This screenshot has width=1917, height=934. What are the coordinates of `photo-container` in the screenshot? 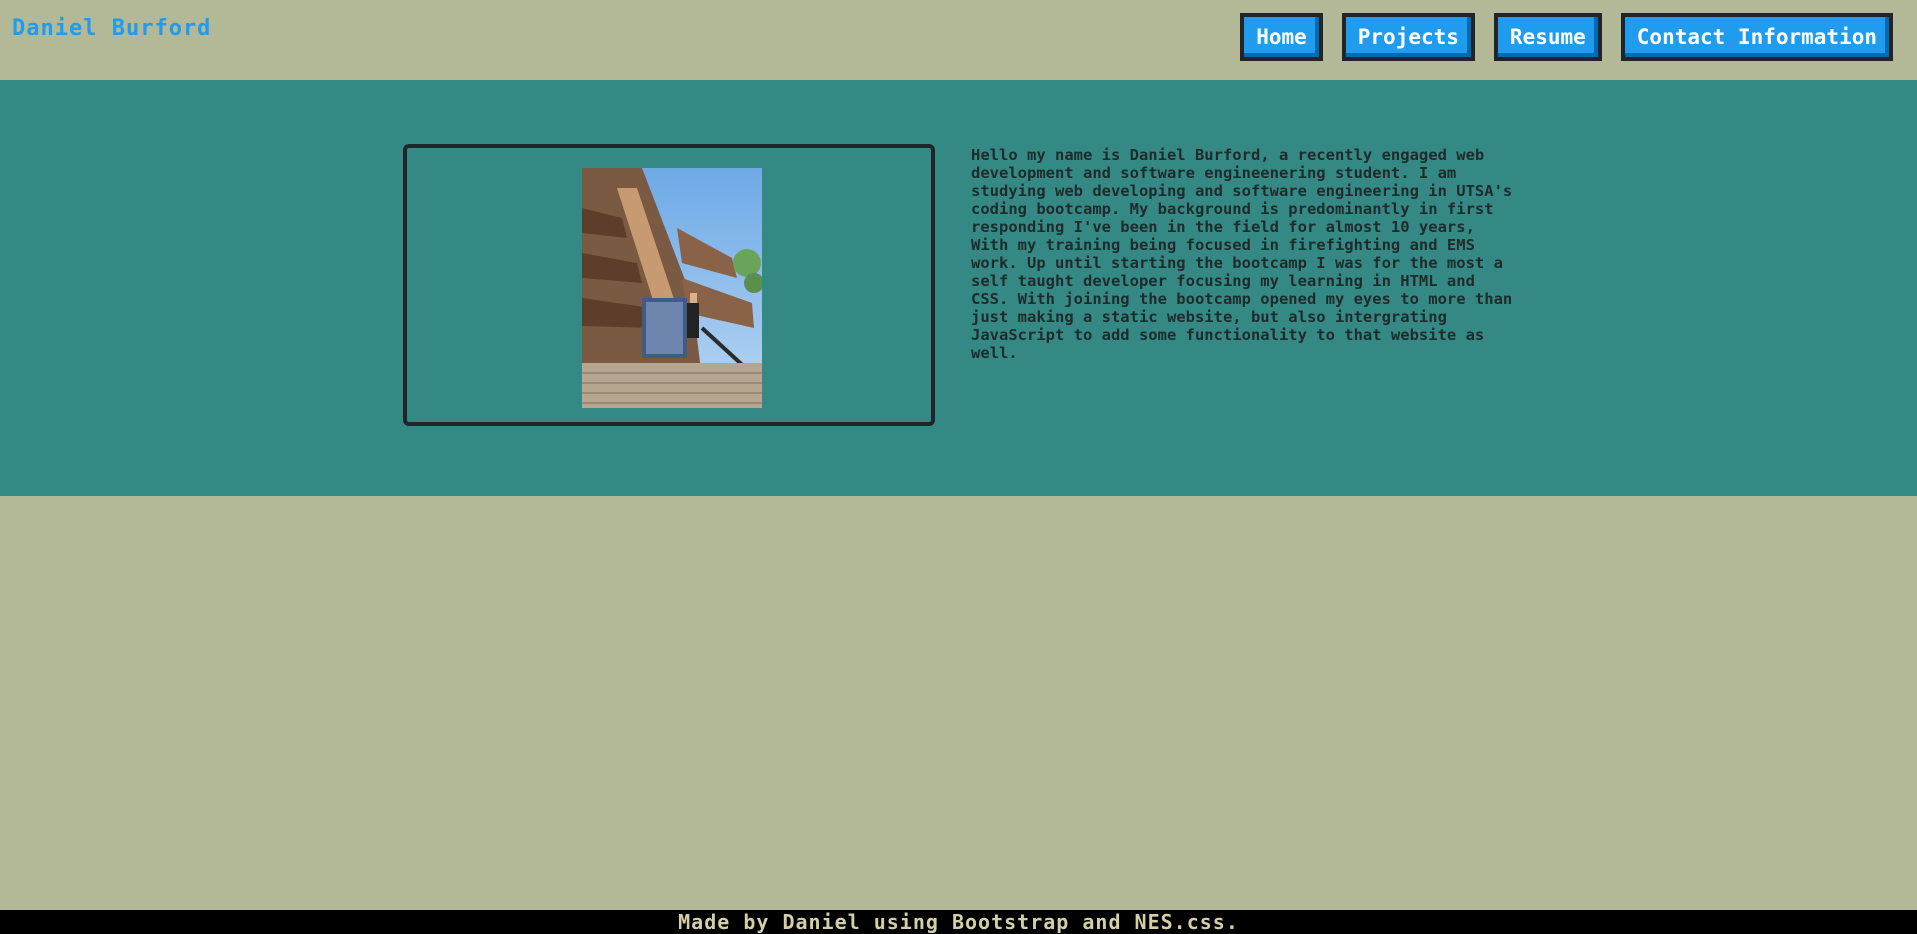 It's located at (669, 285).